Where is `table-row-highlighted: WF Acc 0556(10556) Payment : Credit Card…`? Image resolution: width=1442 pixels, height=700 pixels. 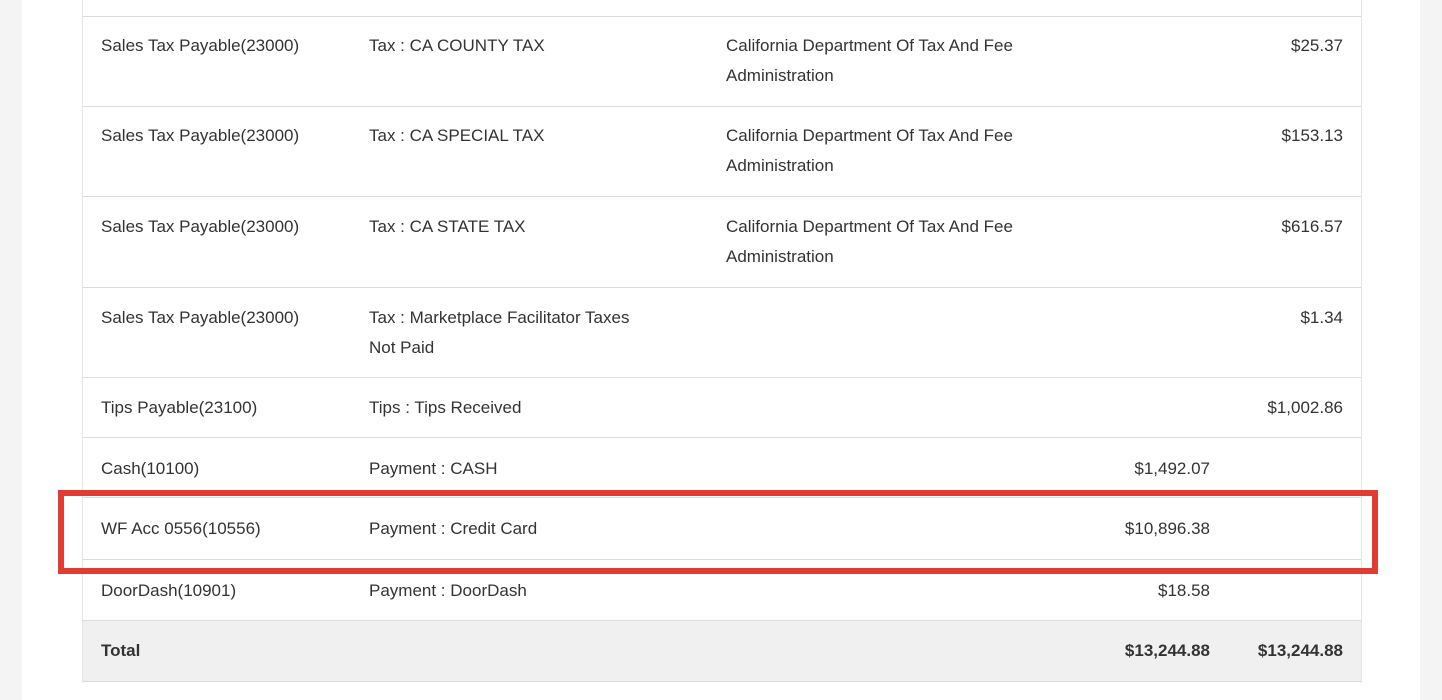 table-row-highlighted: WF Acc 0556(10556) Payment : Credit Card… is located at coordinates (722, 529).